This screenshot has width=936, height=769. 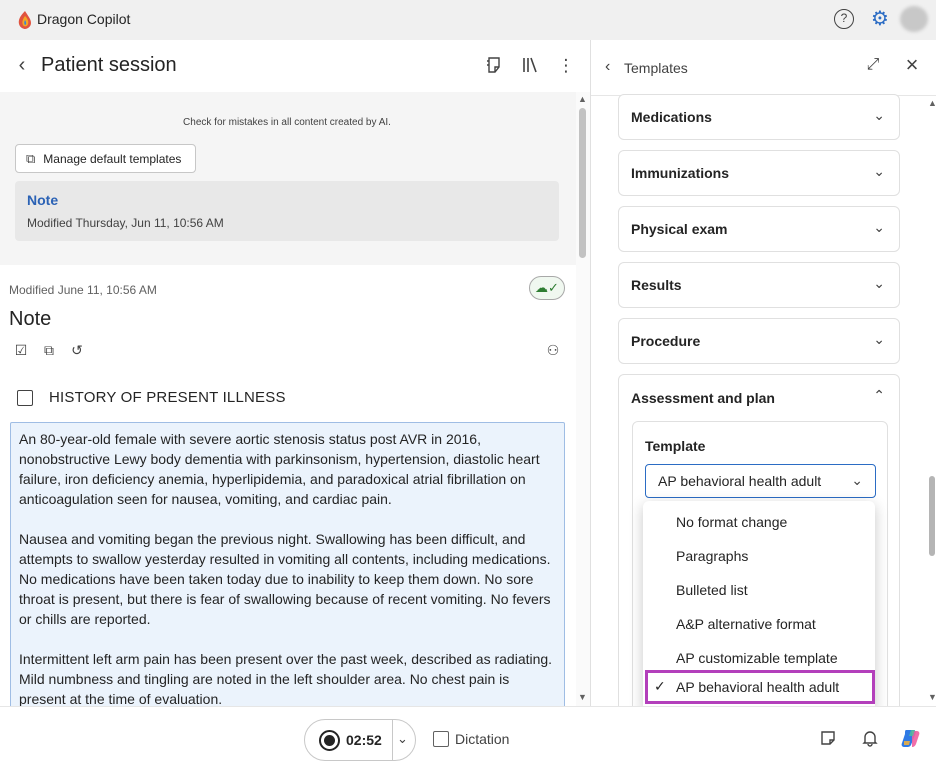 What do you see at coordinates (77, 350) in the screenshot?
I see `history-icon: ↺` at bounding box center [77, 350].